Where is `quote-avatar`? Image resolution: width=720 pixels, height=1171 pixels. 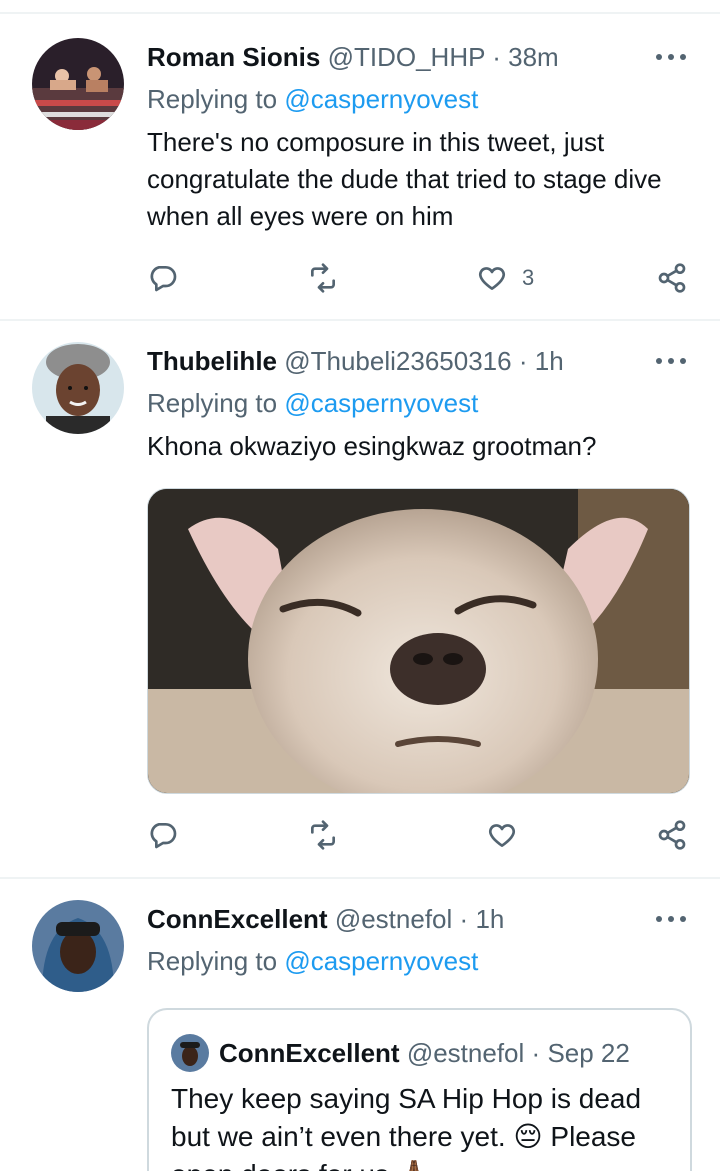
quote-avatar is located at coordinates (190, 1053).